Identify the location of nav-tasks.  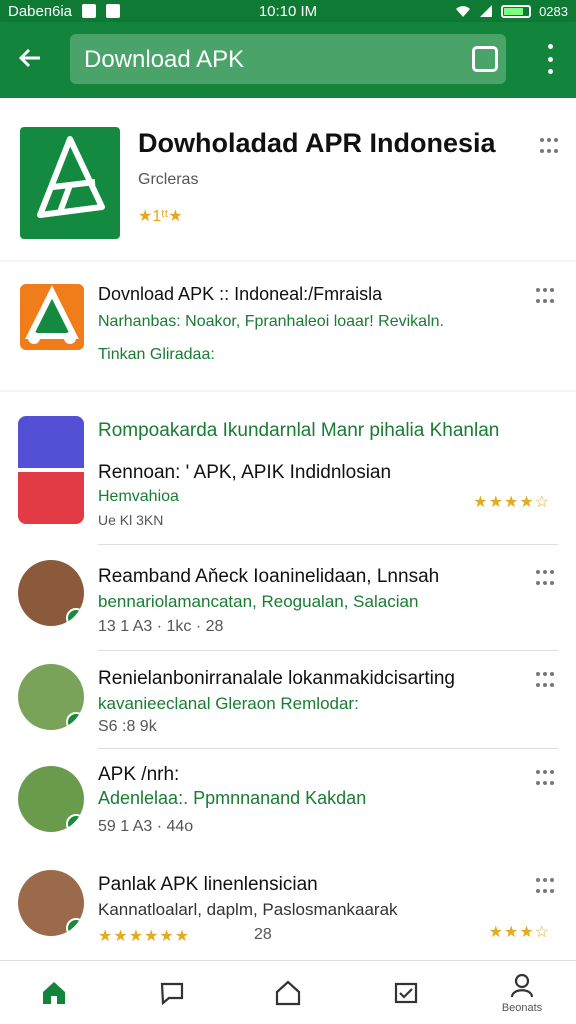
(406, 992).